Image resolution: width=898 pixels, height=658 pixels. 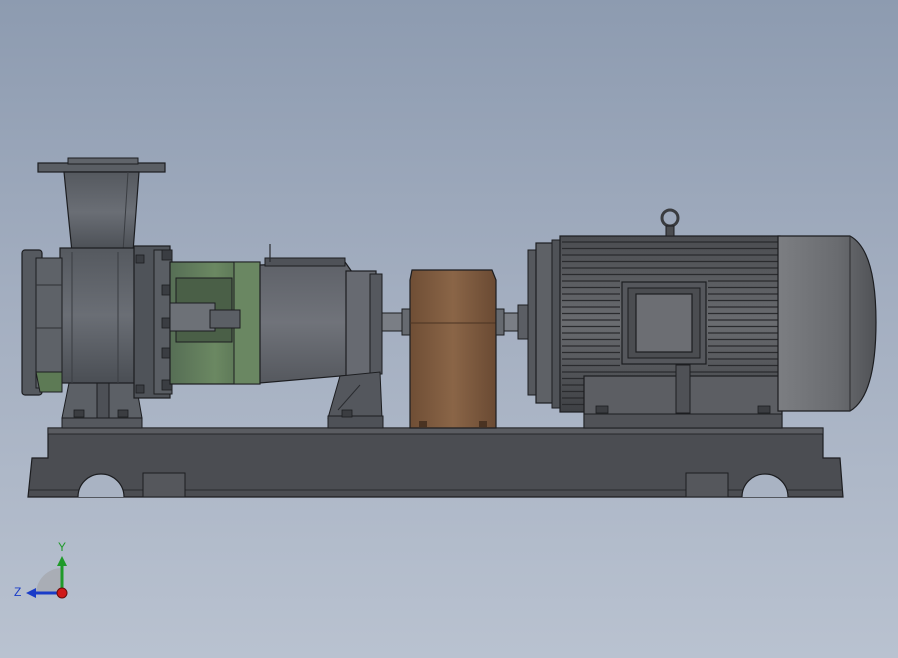 What do you see at coordinates (397, 322) in the screenshot?
I see `pump-shaft` at bounding box center [397, 322].